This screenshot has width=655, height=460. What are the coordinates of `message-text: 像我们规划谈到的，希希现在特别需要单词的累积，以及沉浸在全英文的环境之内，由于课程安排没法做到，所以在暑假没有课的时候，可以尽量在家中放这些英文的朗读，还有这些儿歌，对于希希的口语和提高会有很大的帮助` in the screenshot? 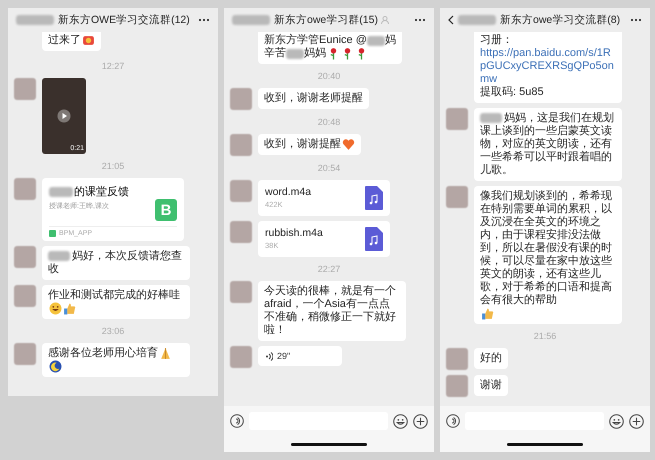 It's located at (546, 248).